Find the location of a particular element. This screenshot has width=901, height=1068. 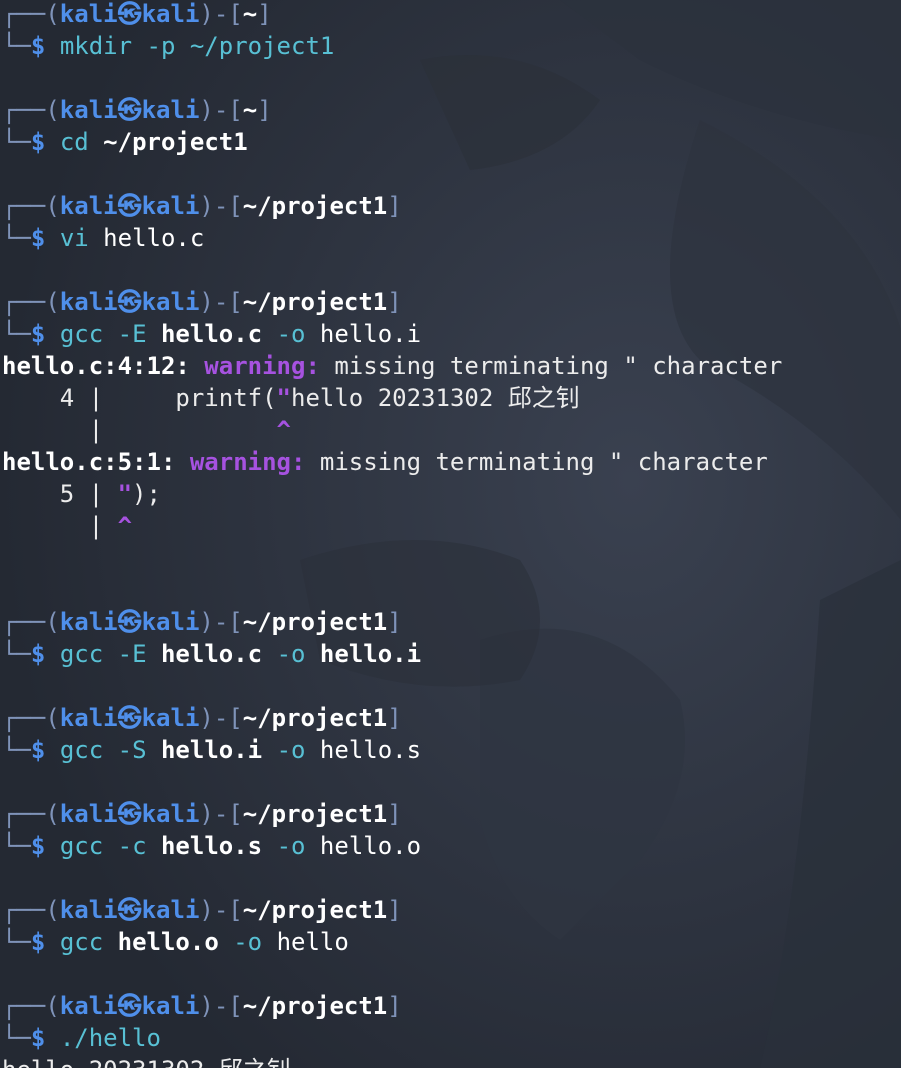

output-line: hello 20231302 邱之钊 is located at coordinates (451, 1061).